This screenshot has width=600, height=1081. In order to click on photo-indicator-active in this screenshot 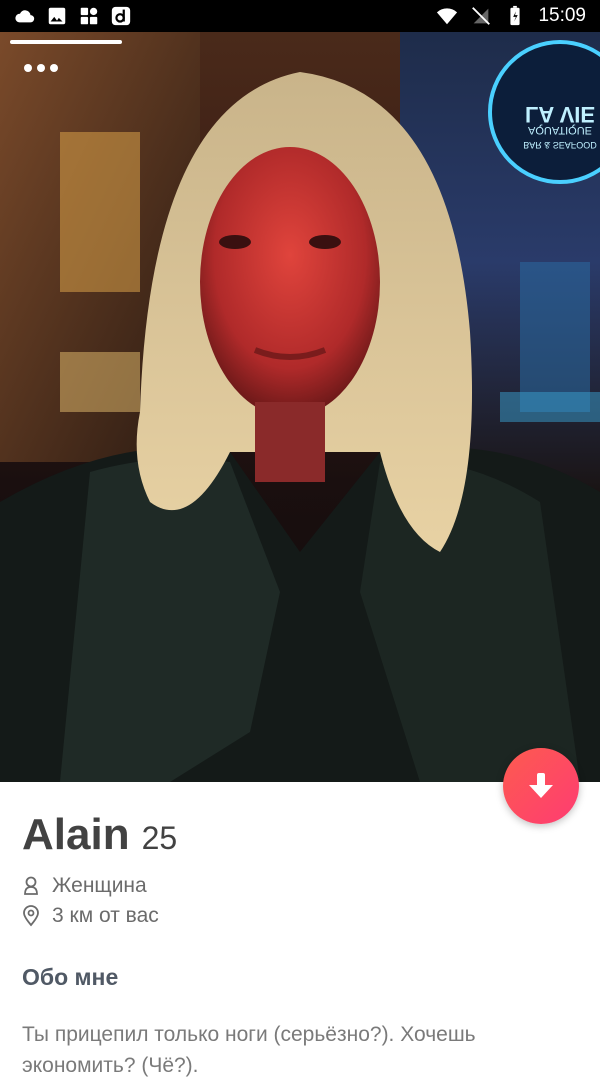, I will do `click(66, 42)`.